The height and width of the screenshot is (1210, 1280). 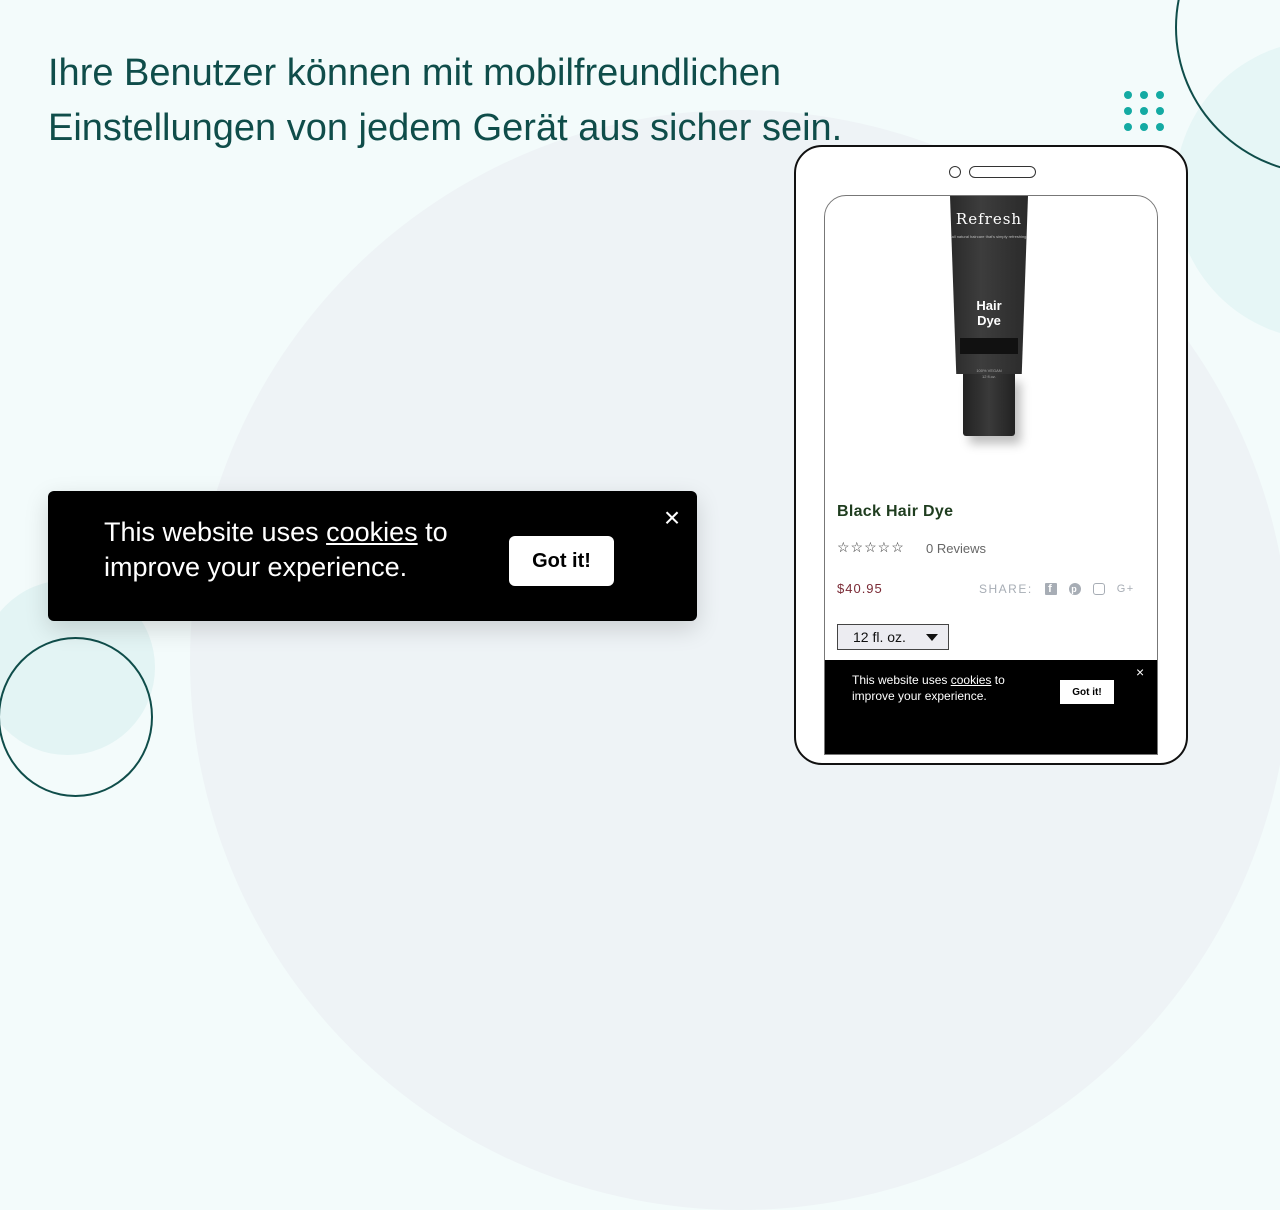 I want to click on share-bar: SHARE: f p G+, so click(x=1056, y=589).